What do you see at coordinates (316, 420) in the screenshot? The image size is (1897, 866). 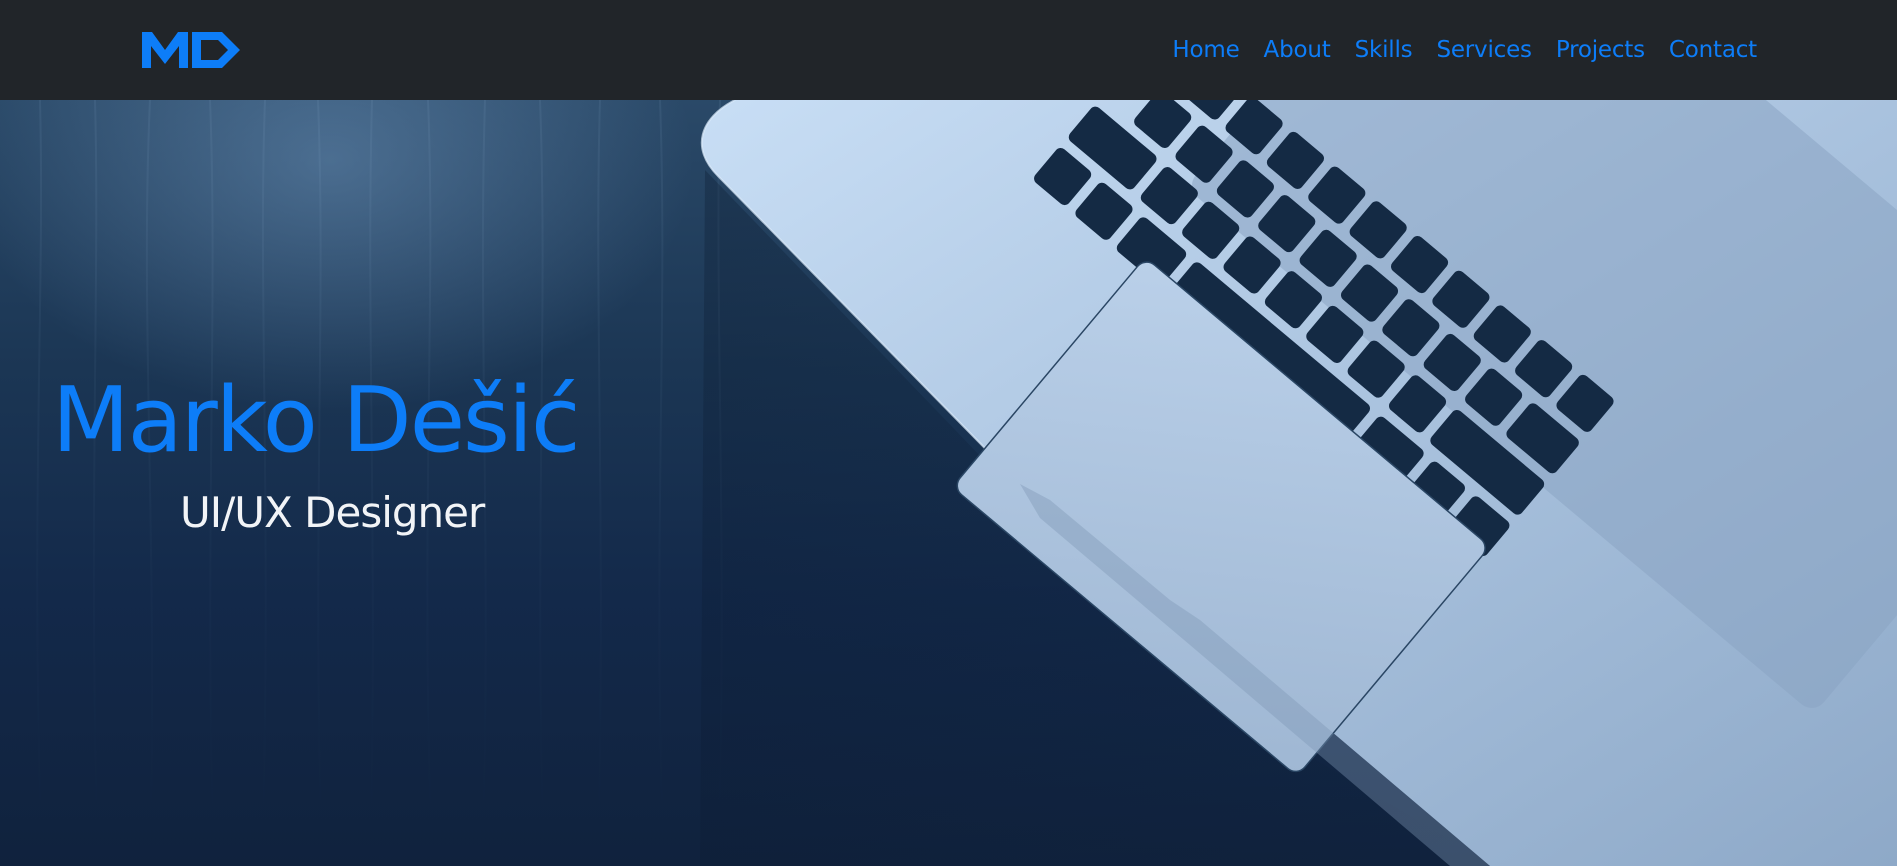 I see `hero-name: Marko Dešić` at bounding box center [316, 420].